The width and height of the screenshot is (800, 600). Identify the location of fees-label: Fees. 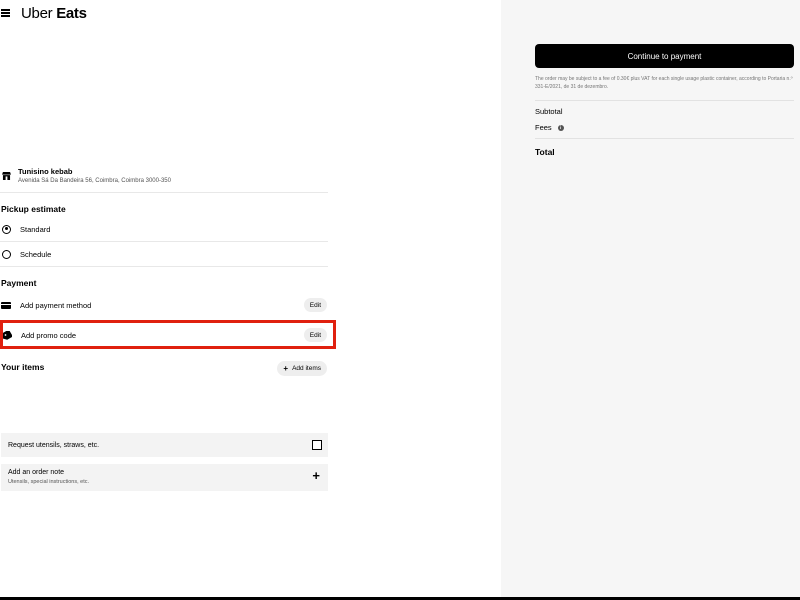
(543, 127).